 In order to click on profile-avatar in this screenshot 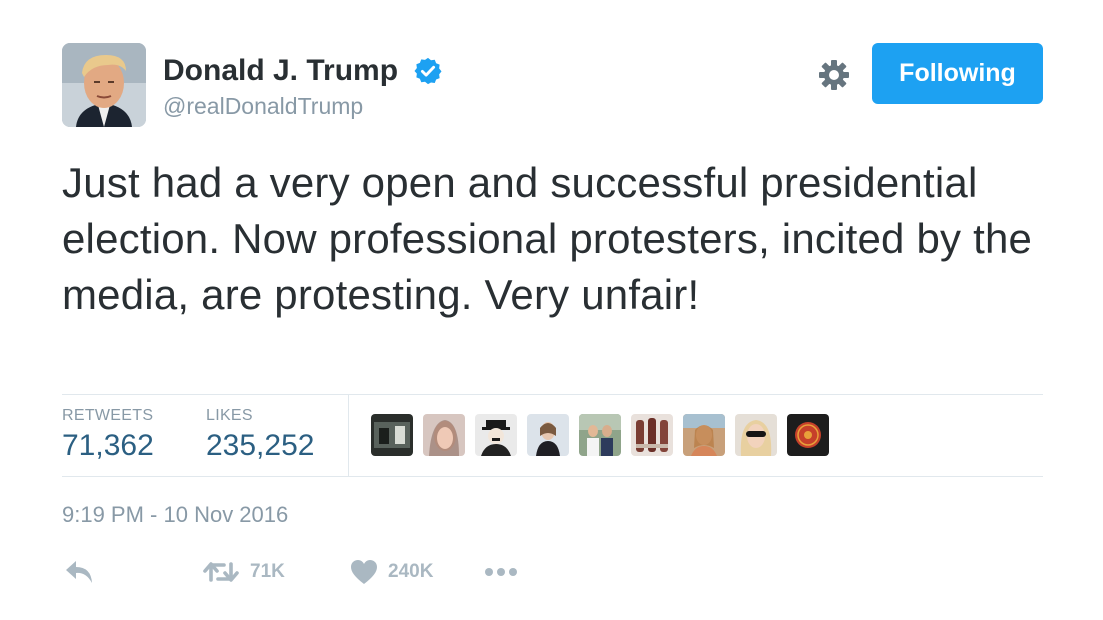, I will do `click(104, 85)`.